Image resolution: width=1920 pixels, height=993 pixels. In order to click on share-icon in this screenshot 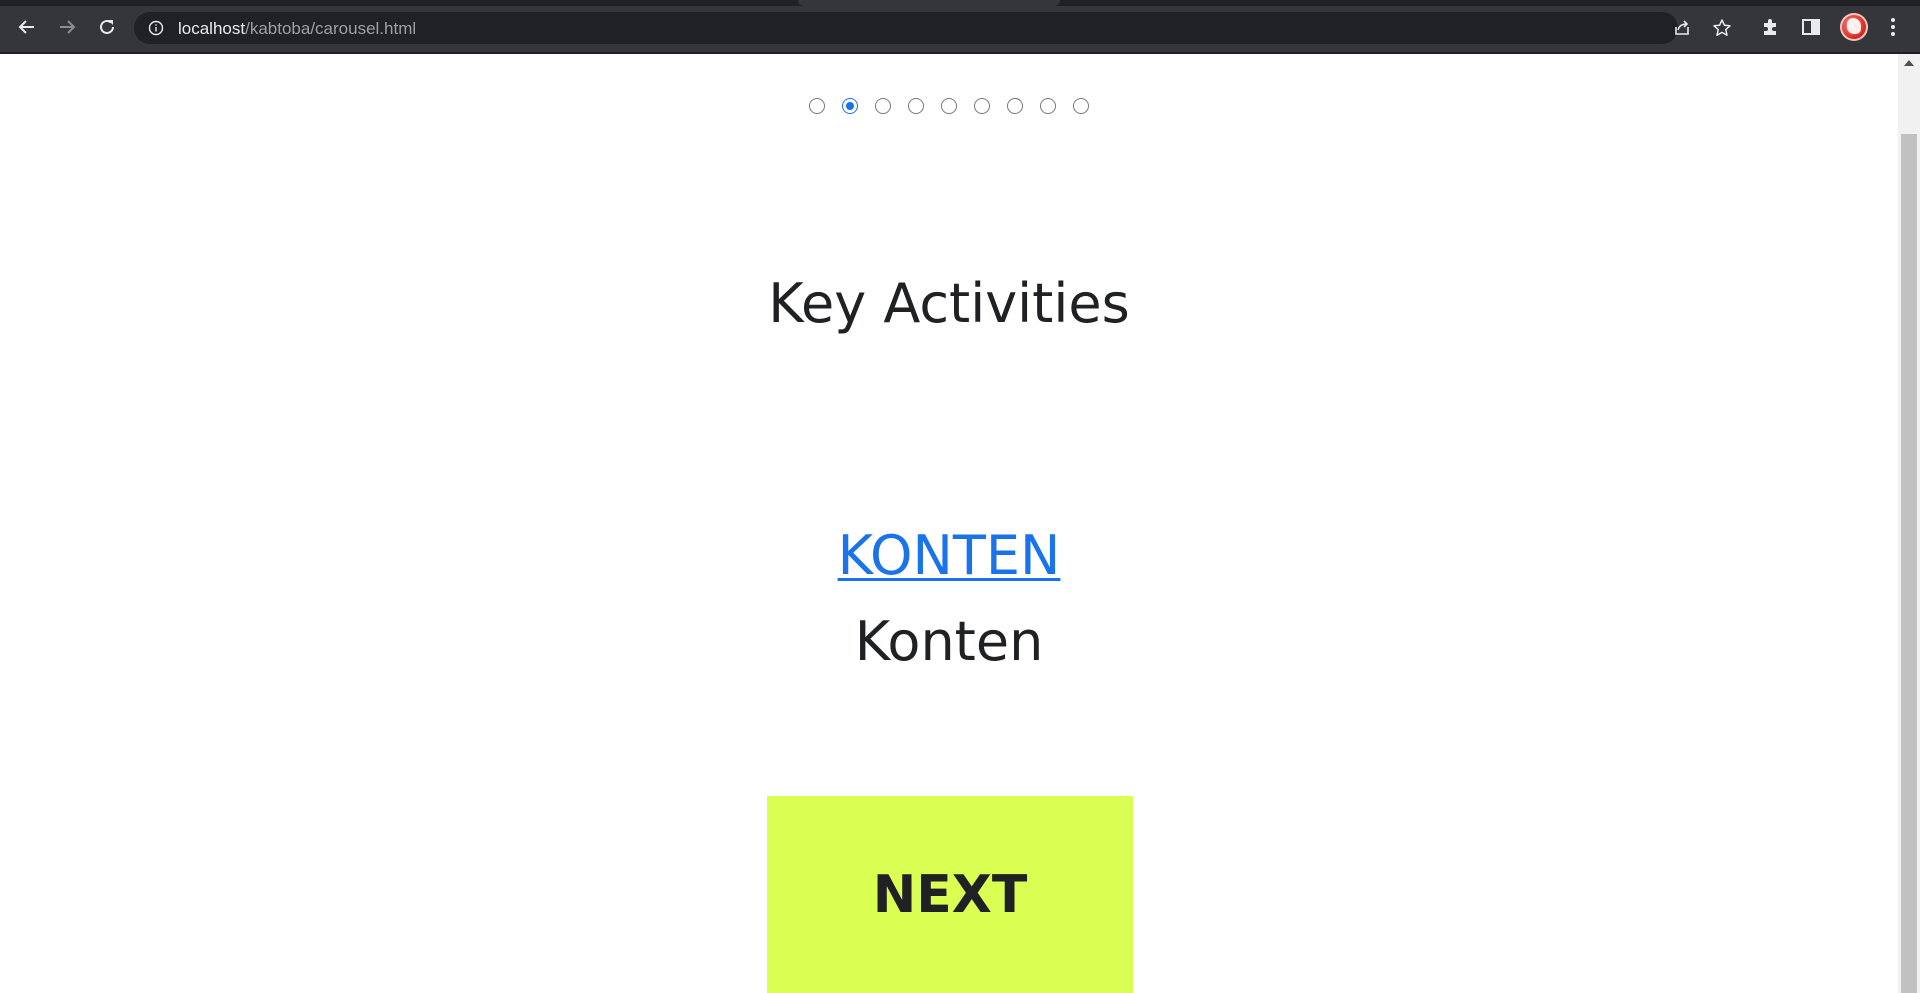, I will do `click(1682, 28)`.